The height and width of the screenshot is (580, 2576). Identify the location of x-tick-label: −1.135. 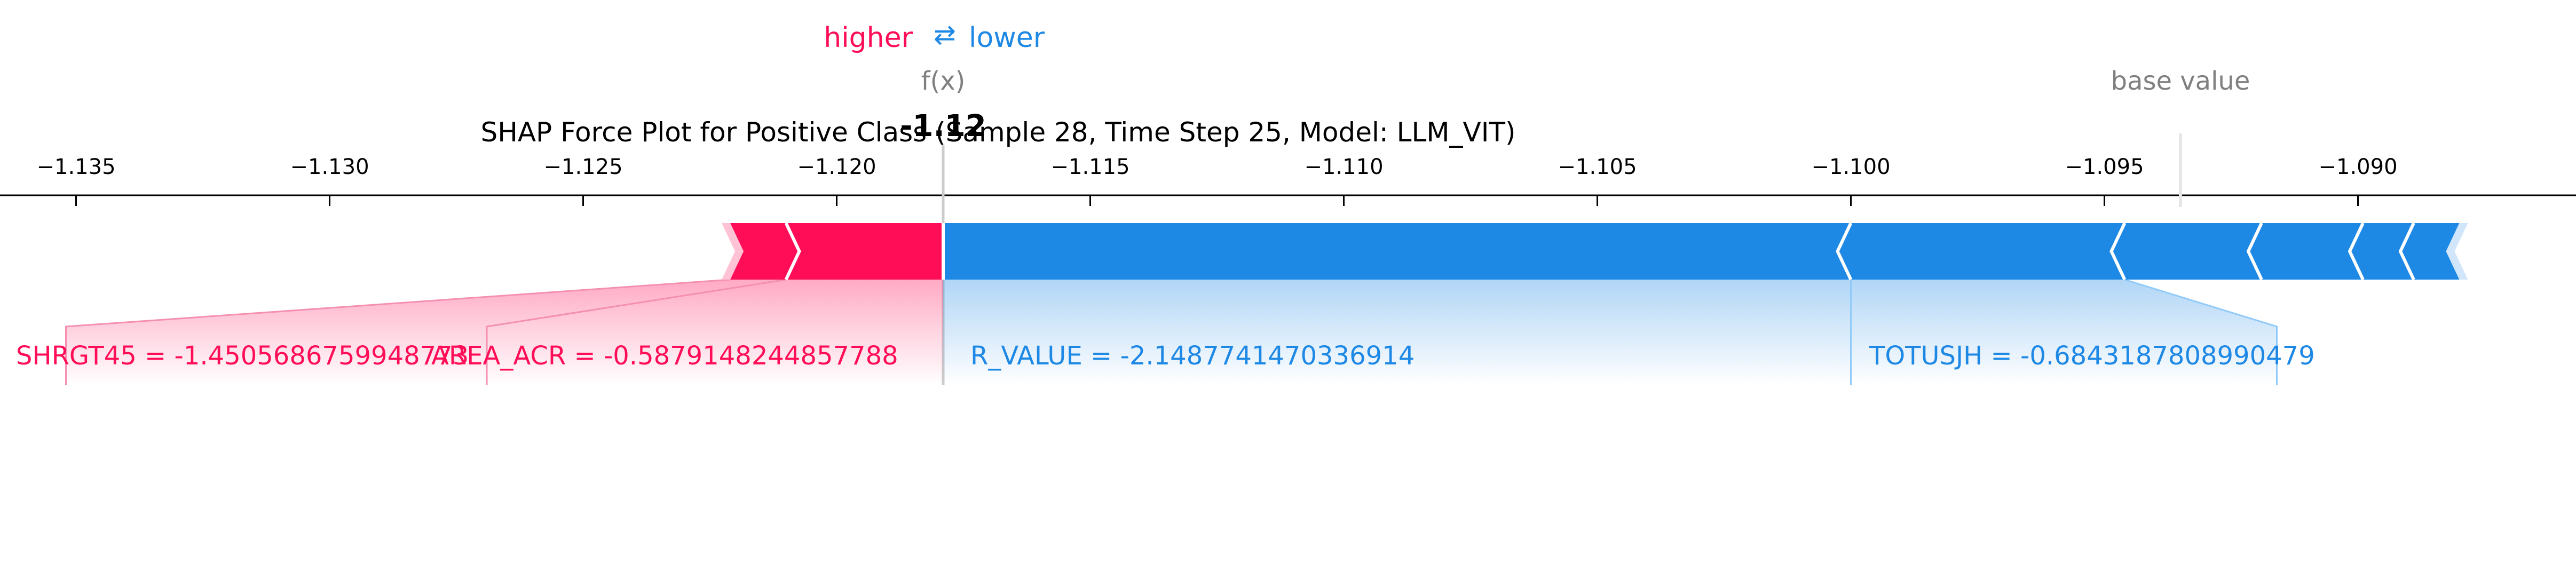
(75, 167).